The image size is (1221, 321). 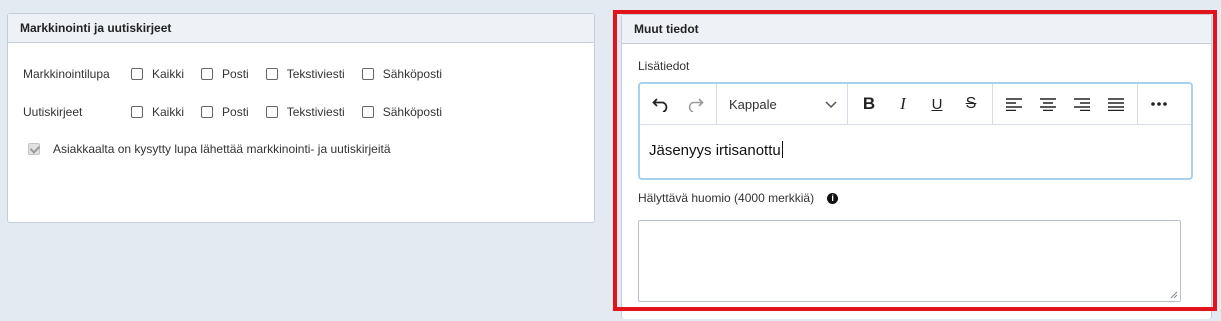 What do you see at coordinates (367, 112) in the screenshot?
I see `newsletter-email-checkbox` at bounding box center [367, 112].